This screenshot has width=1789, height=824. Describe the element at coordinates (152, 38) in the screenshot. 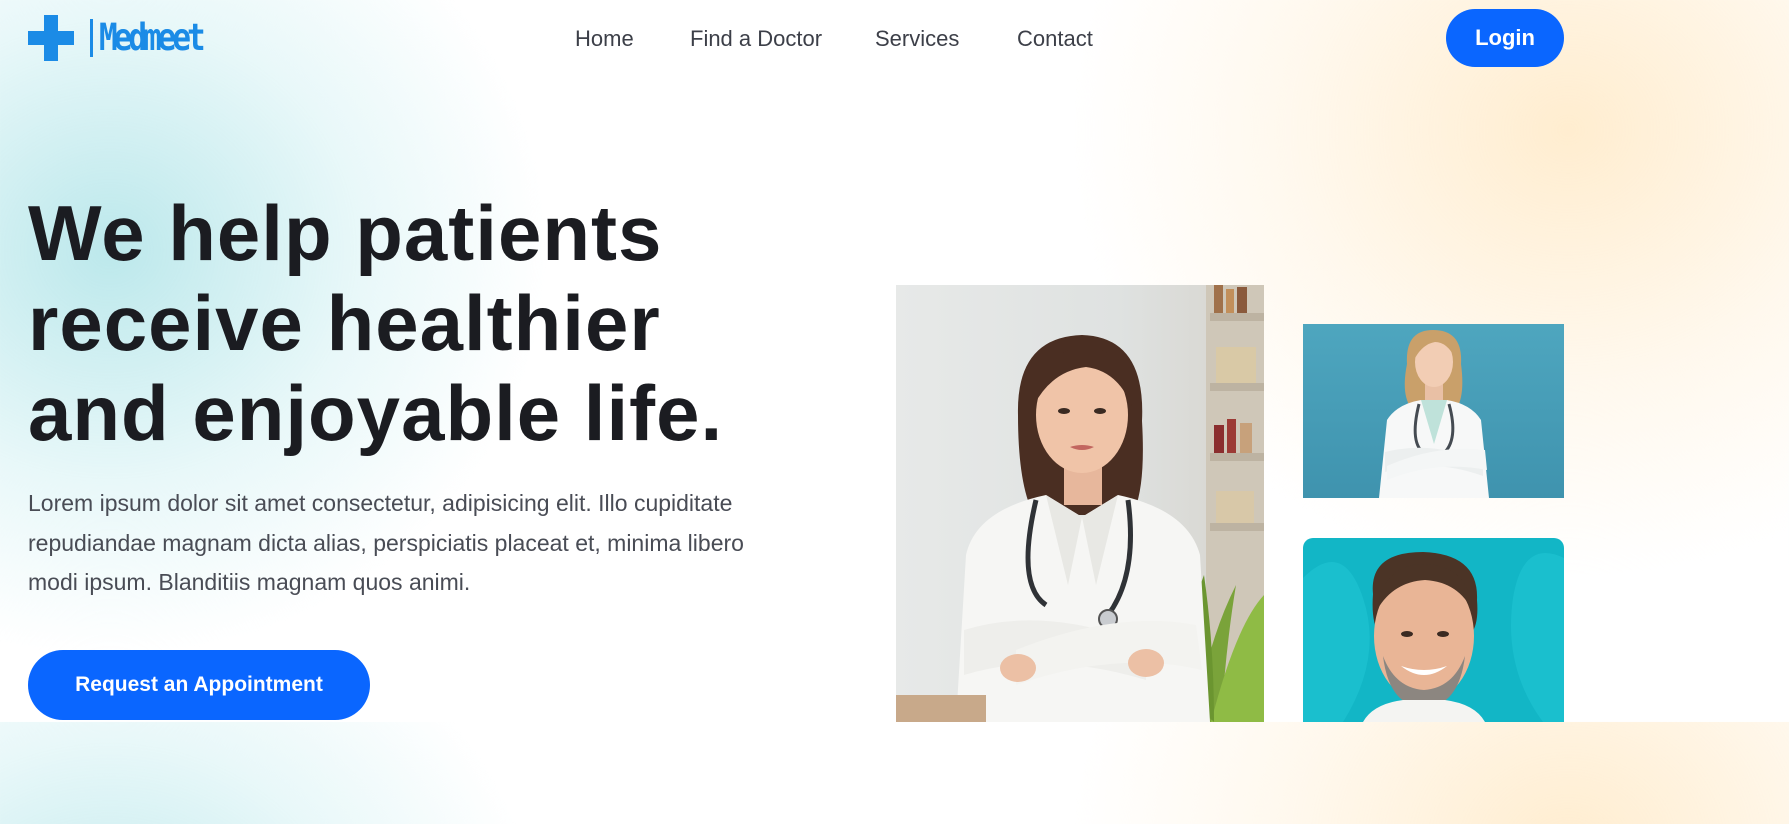

I see `brand-name: Medmeet` at that location.